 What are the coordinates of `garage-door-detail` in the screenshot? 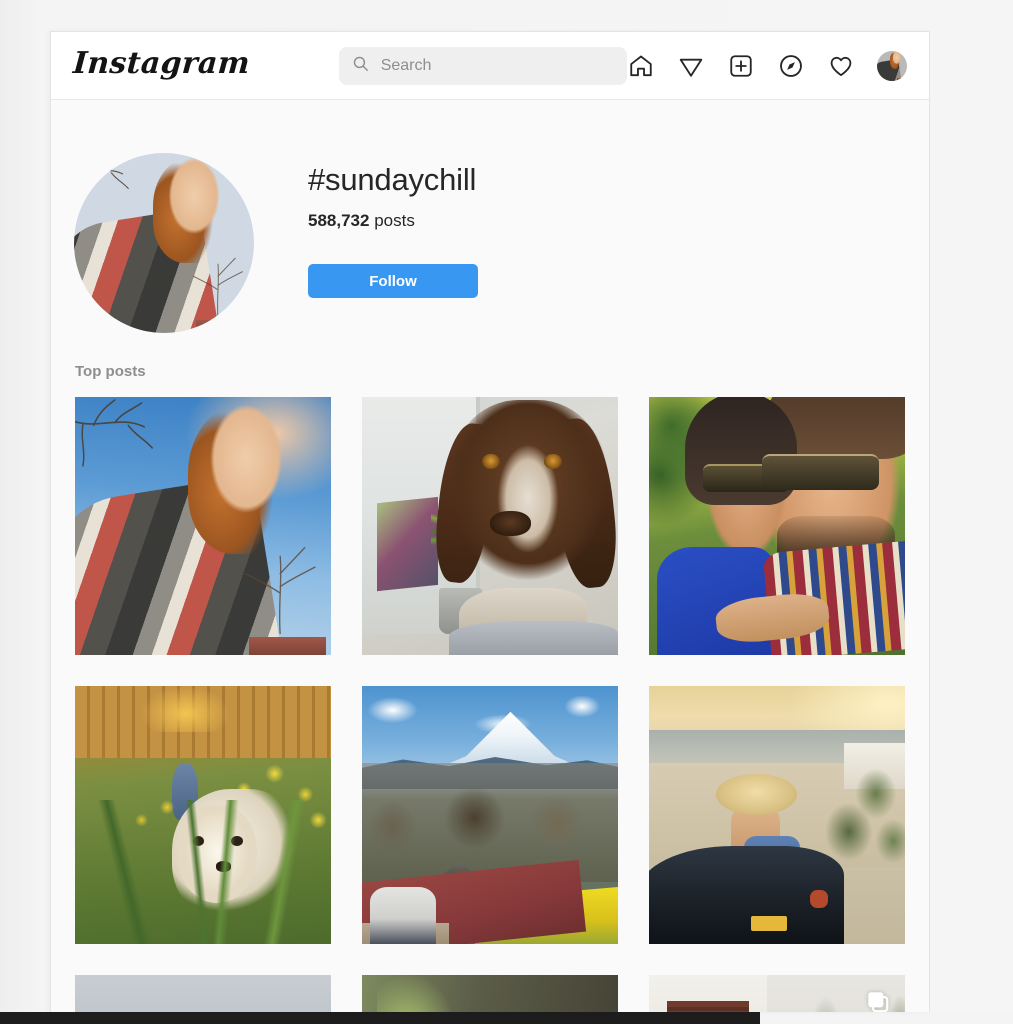 It's located at (707, 1006).